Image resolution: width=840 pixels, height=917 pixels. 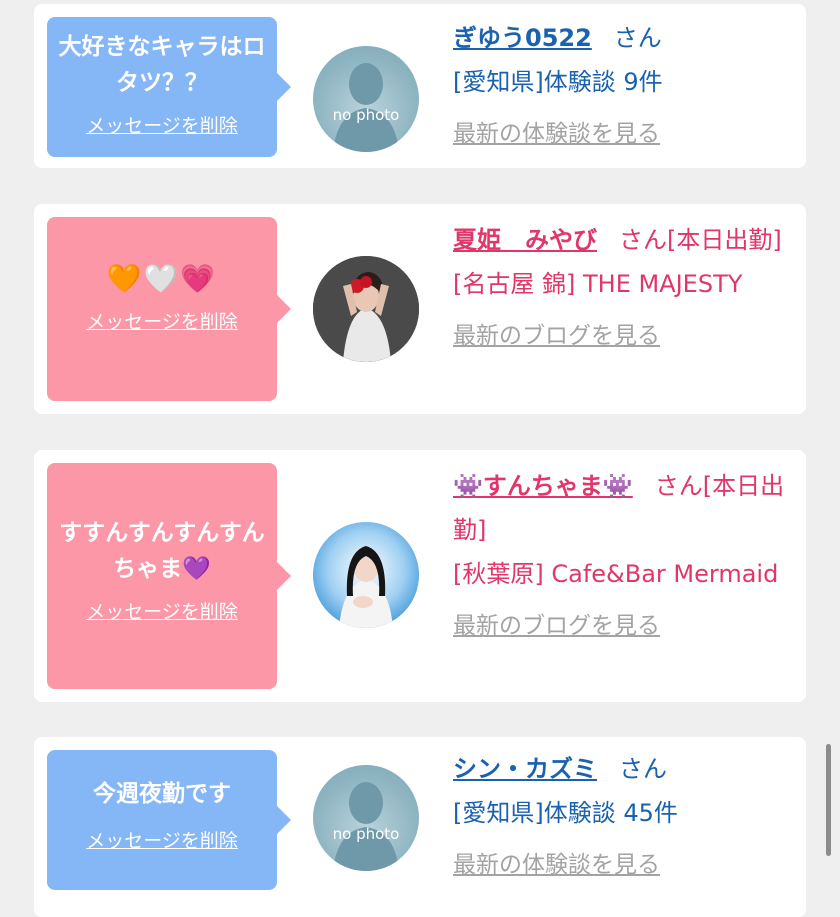 What do you see at coordinates (616, 574) in the screenshot?
I see `cast-shop: [秋葉原] Cafe&Bar Mermaid` at bounding box center [616, 574].